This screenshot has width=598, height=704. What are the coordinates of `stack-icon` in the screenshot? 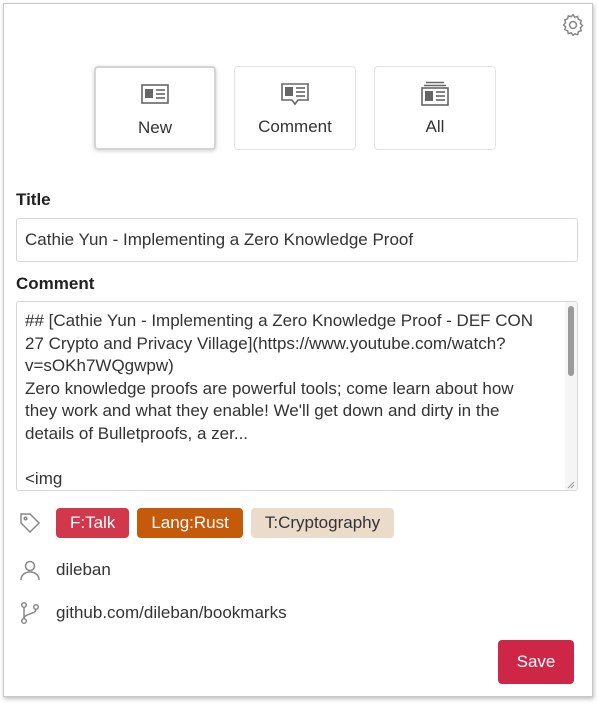 It's located at (435, 93).